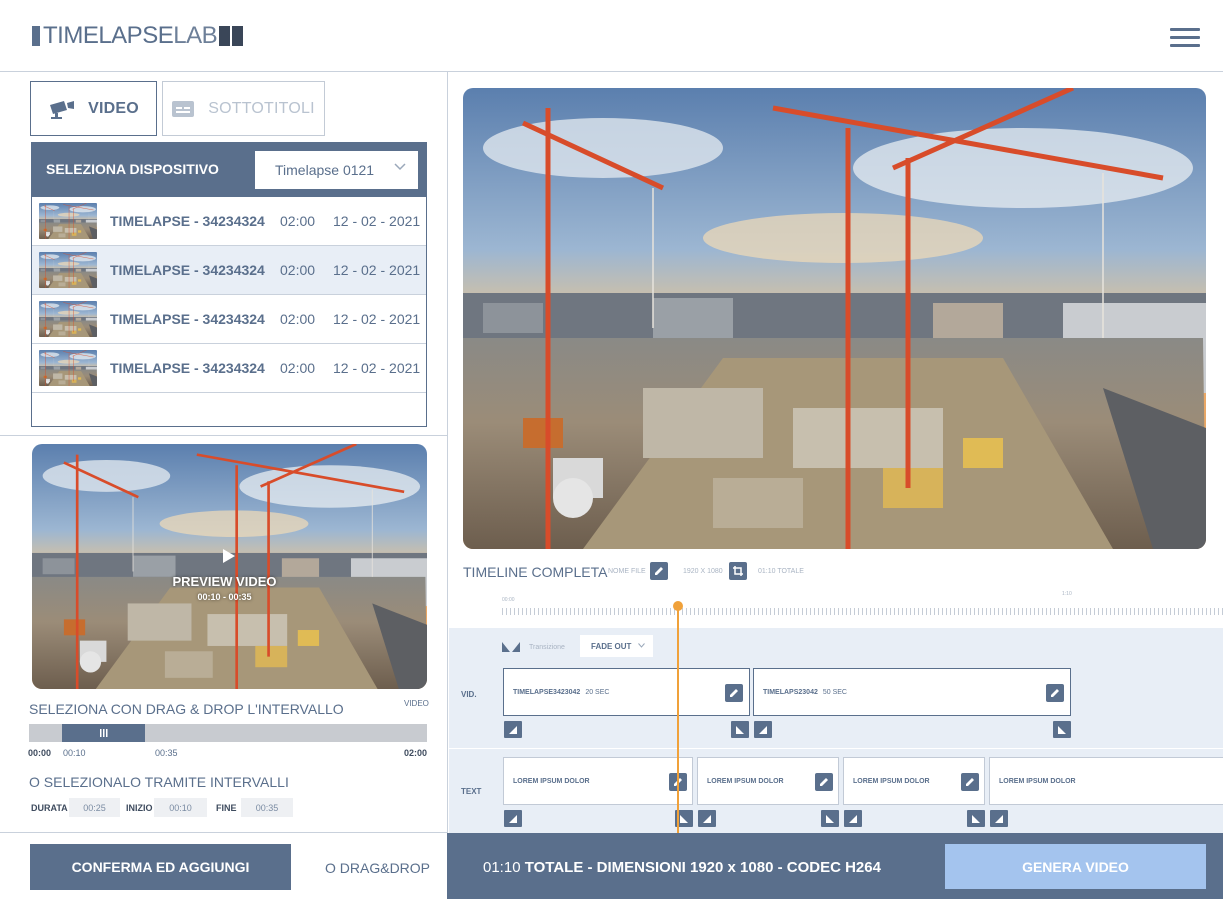 The width and height of the screenshot is (1223, 899). What do you see at coordinates (40, 753) in the screenshot?
I see `range-start-label: 00:00` at bounding box center [40, 753].